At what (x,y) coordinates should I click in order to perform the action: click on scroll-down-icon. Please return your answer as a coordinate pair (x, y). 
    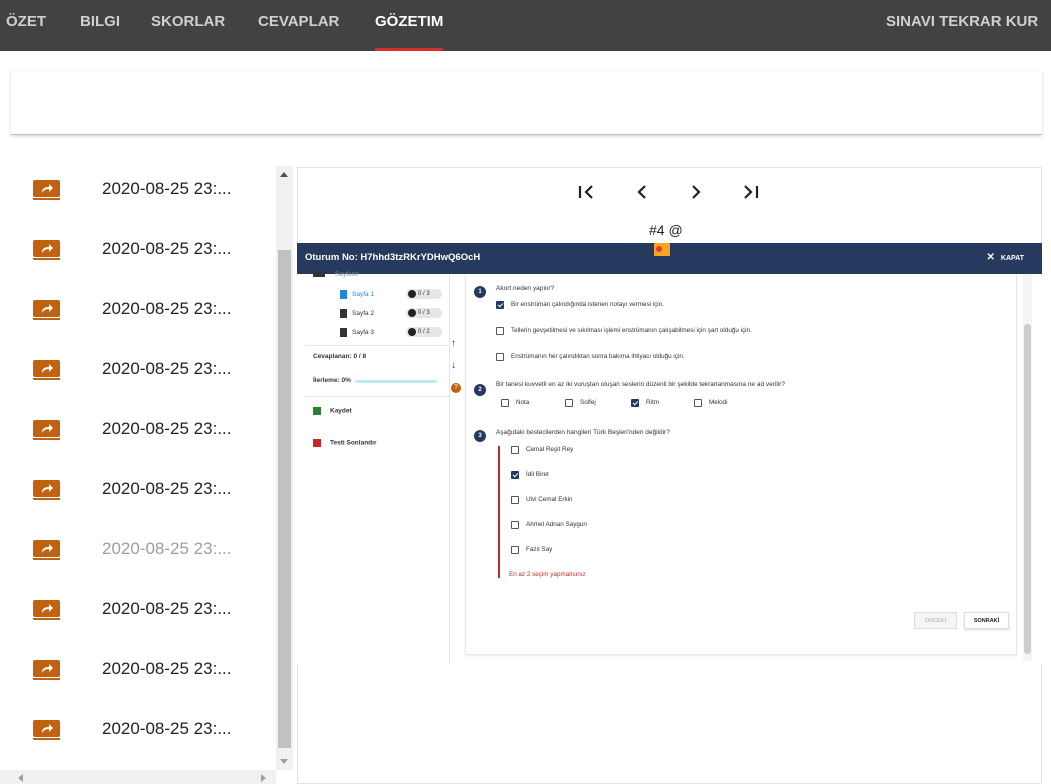
    Looking at the image, I should click on (284, 761).